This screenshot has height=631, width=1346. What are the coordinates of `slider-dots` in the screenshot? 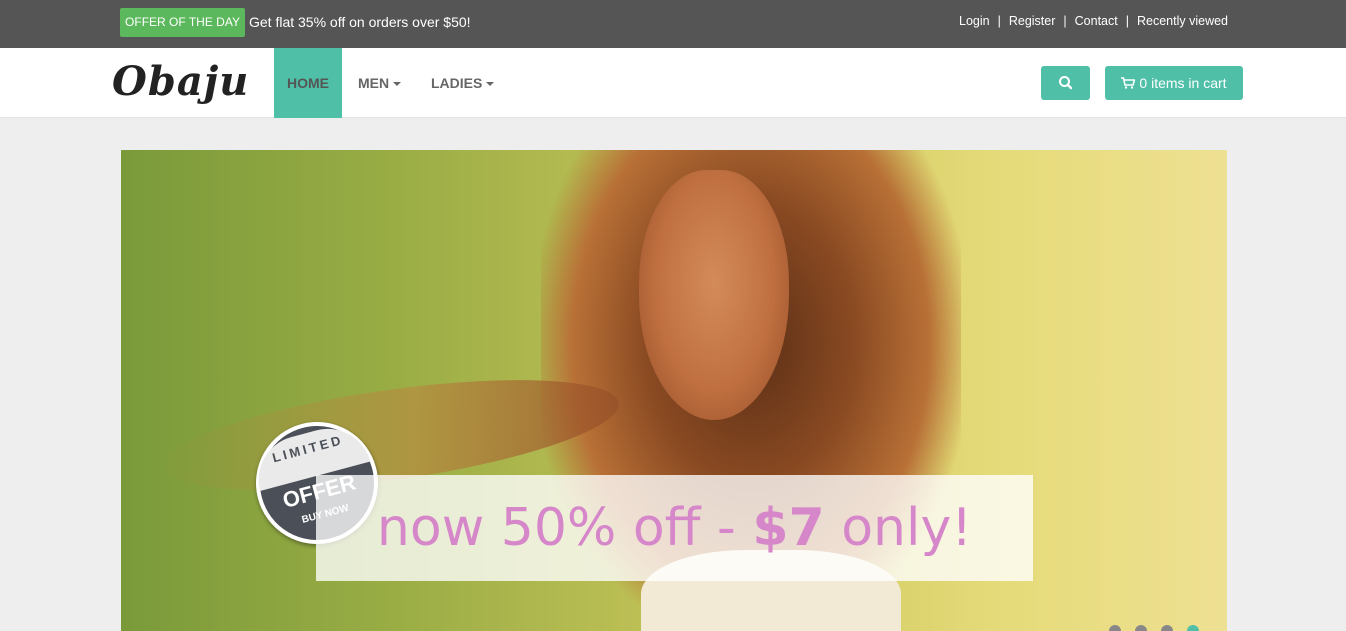 It's located at (1161, 628).